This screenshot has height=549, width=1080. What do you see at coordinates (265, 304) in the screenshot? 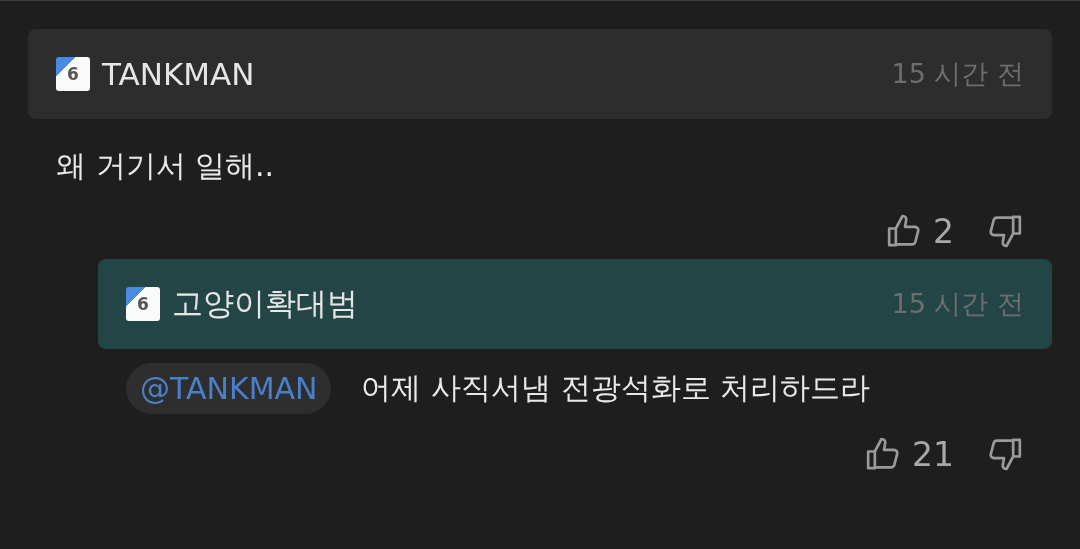
I see `author-name: 고양이확대범` at bounding box center [265, 304].